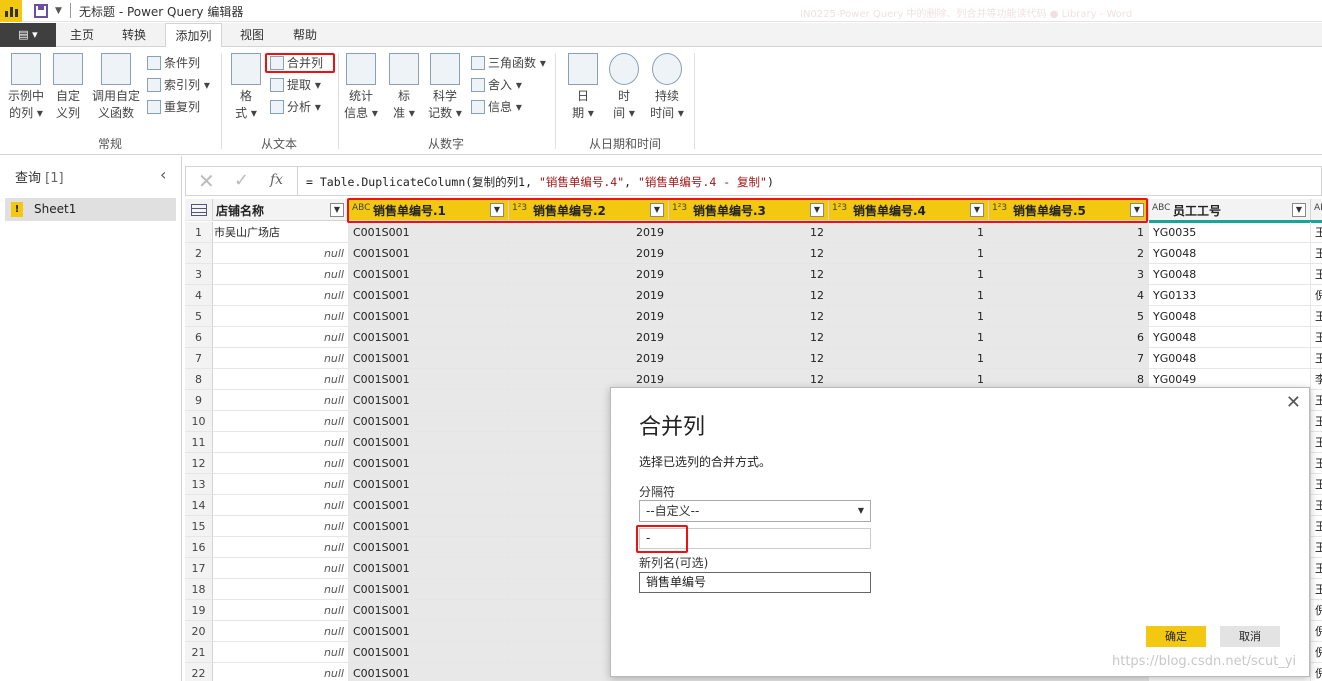 The image size is (1322, 681). I want to click on row-number: 15, so click(199, 526).